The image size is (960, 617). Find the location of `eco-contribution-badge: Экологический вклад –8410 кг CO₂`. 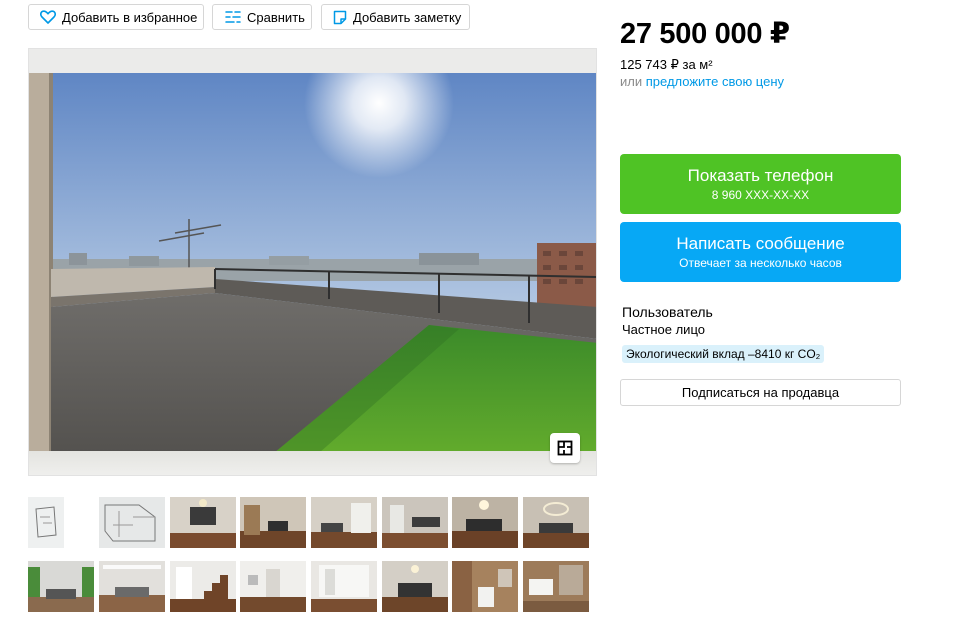

eco-contribution-badge: Экологический вклад –8410 кг CO₂ is located at coordinates (723, 354).